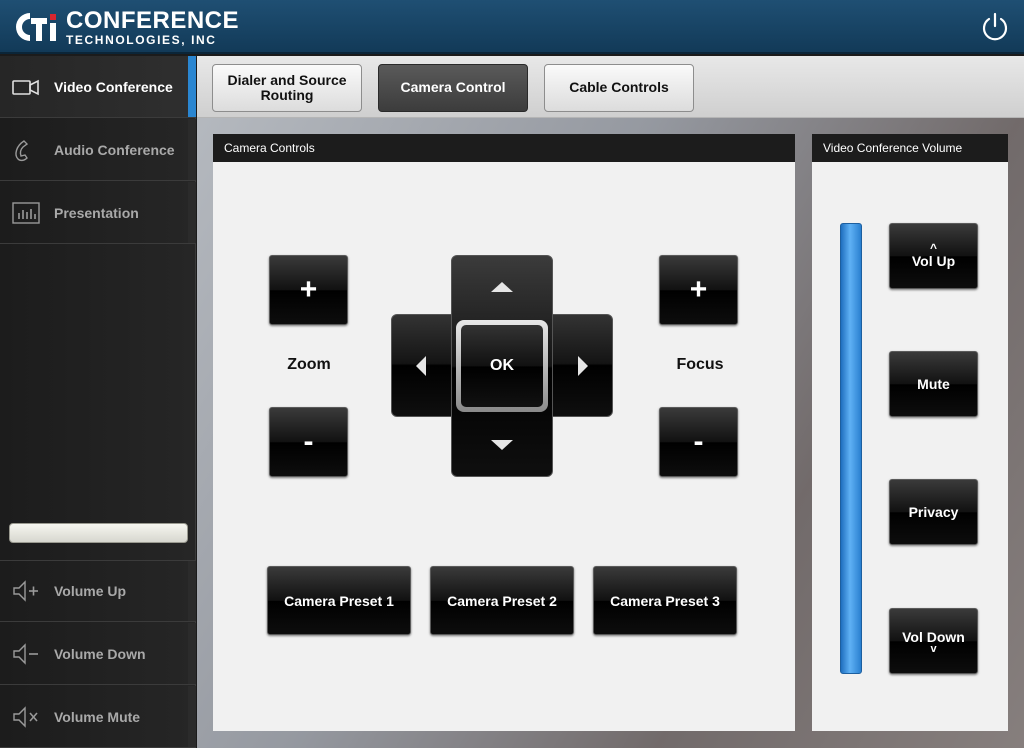 The image size is (1024, 748). I want to click on tab-cable-controls: Cable Controls, so click(619, 88).